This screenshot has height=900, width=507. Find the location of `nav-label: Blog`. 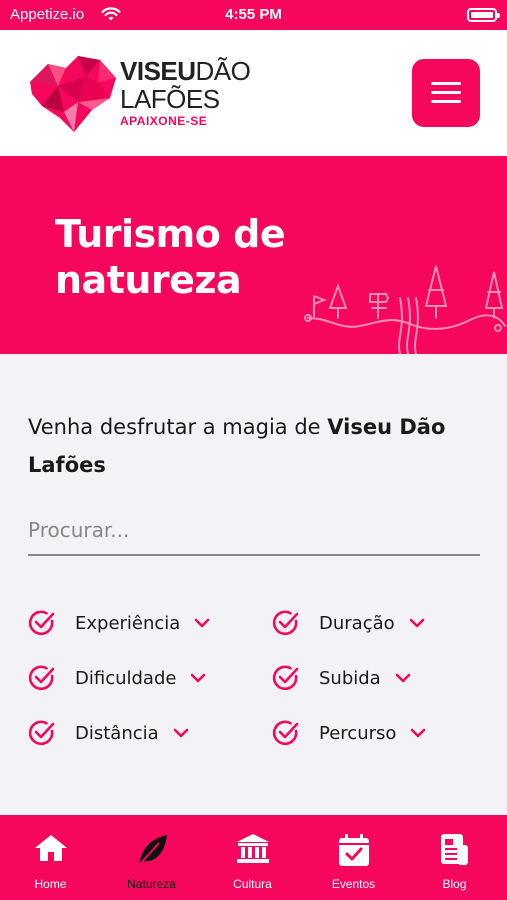

nav-label: Blog is located at coordinates (454, 884).